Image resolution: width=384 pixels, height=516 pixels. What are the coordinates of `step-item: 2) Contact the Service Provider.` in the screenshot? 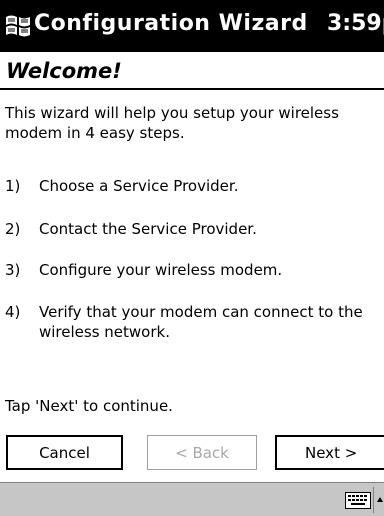 It's located at (192, 229).